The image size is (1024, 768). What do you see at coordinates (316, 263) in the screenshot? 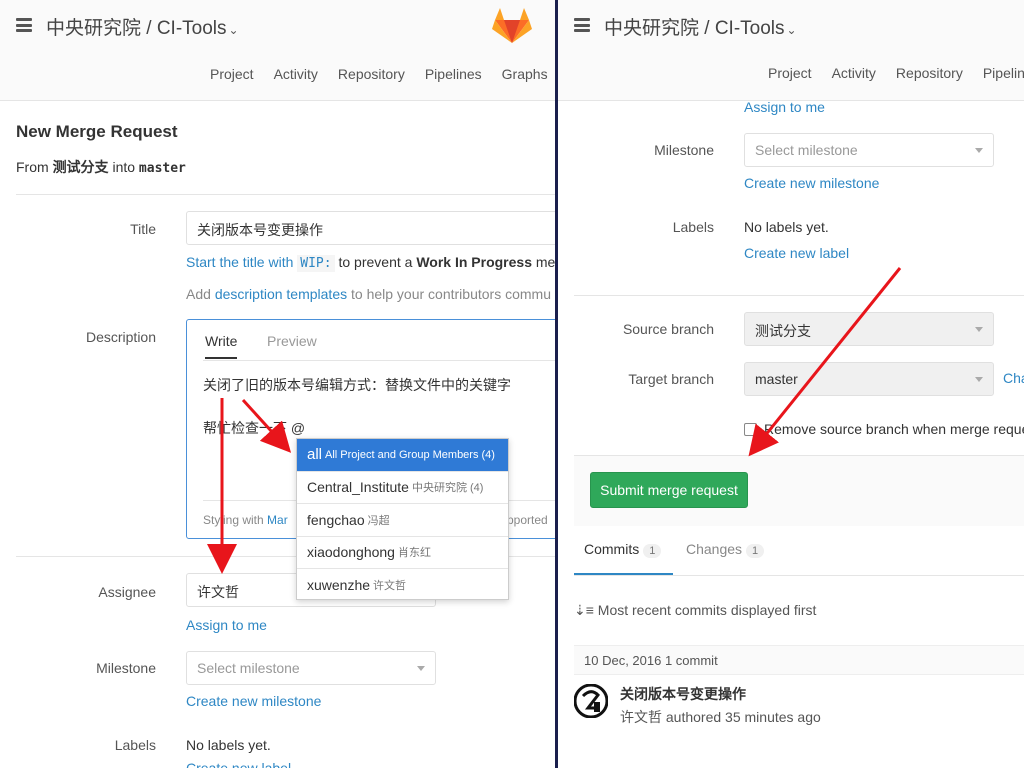
I see `wip-code: WIP:` at bounding box center [316, 263].